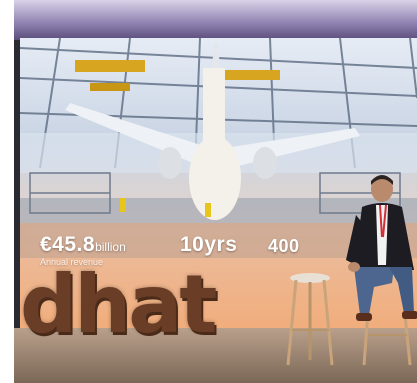 This screenshot has width=417, height=383. What do you see at coordinates (381, 248) in the screenshot?
I see `seated-speaker` at bounding box center [381, 248].